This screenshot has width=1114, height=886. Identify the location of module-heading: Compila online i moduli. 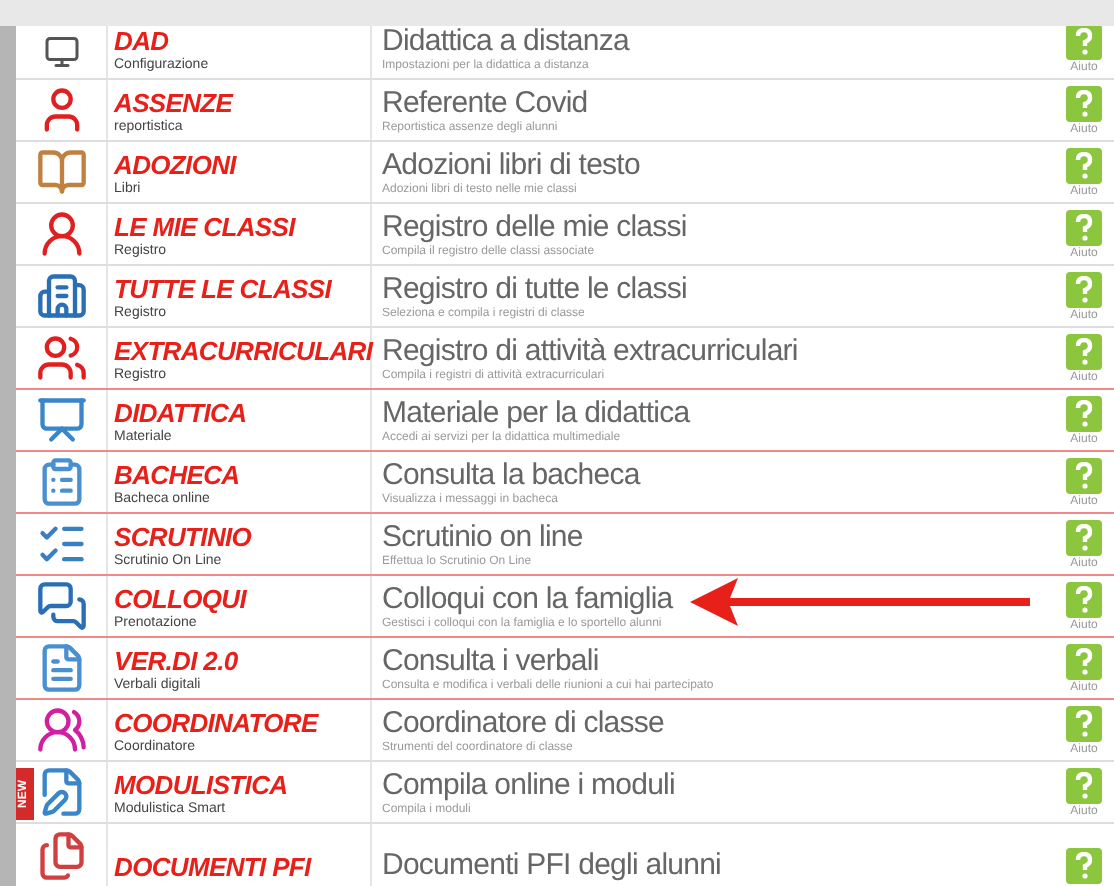
(718, 785).